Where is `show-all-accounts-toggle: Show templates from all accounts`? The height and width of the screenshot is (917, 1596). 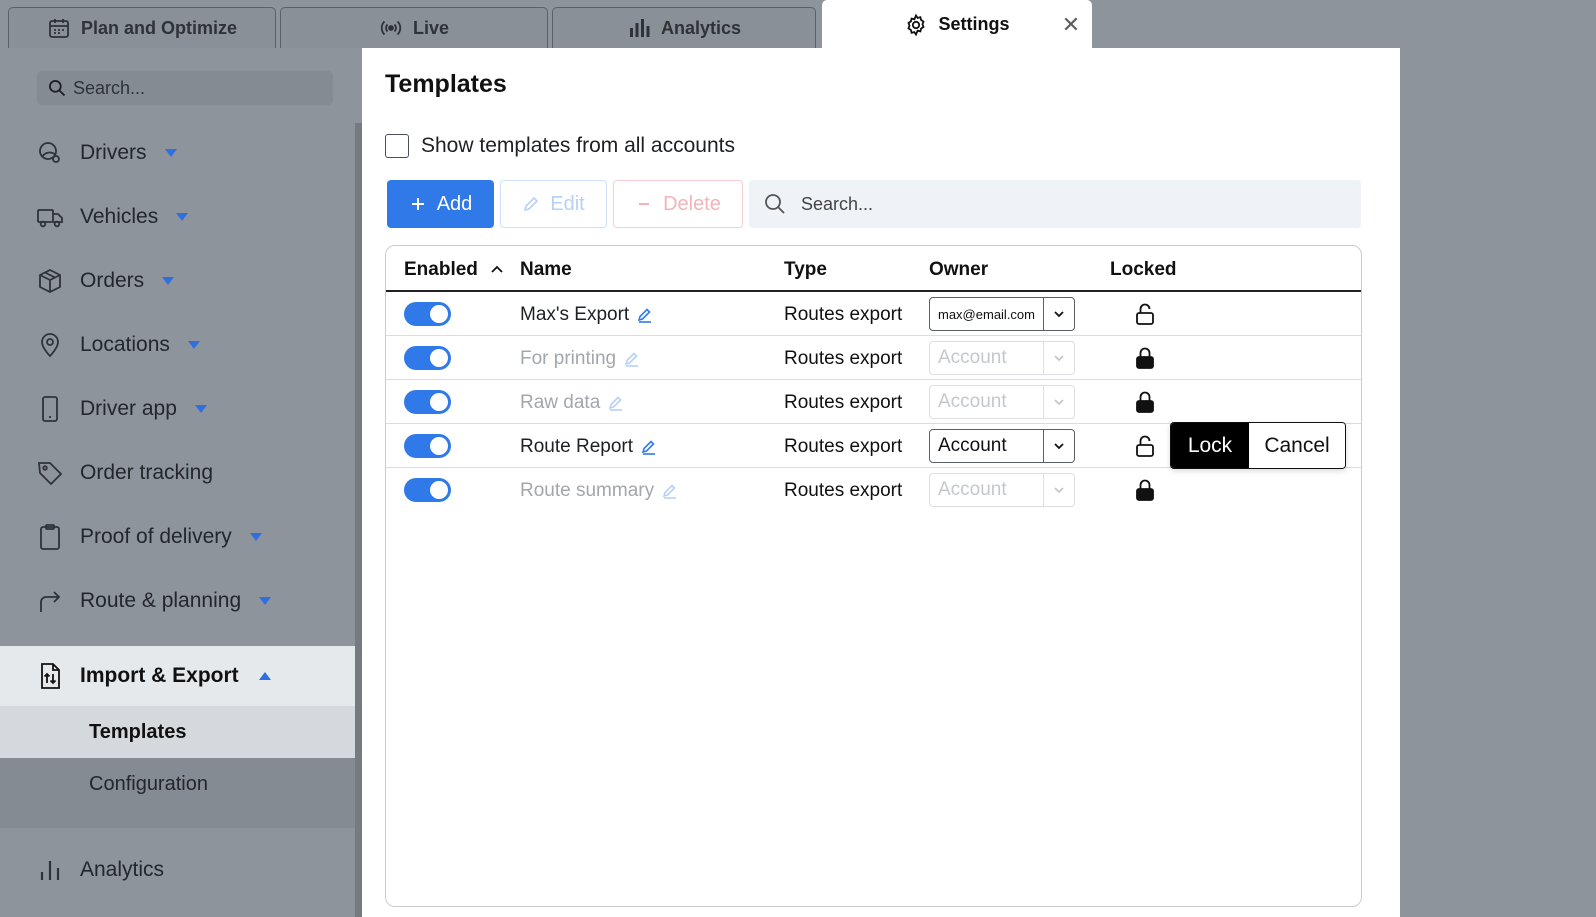
show-all-accounts-toggle: Show templates from all accounts is located at coordinates (560, 146).